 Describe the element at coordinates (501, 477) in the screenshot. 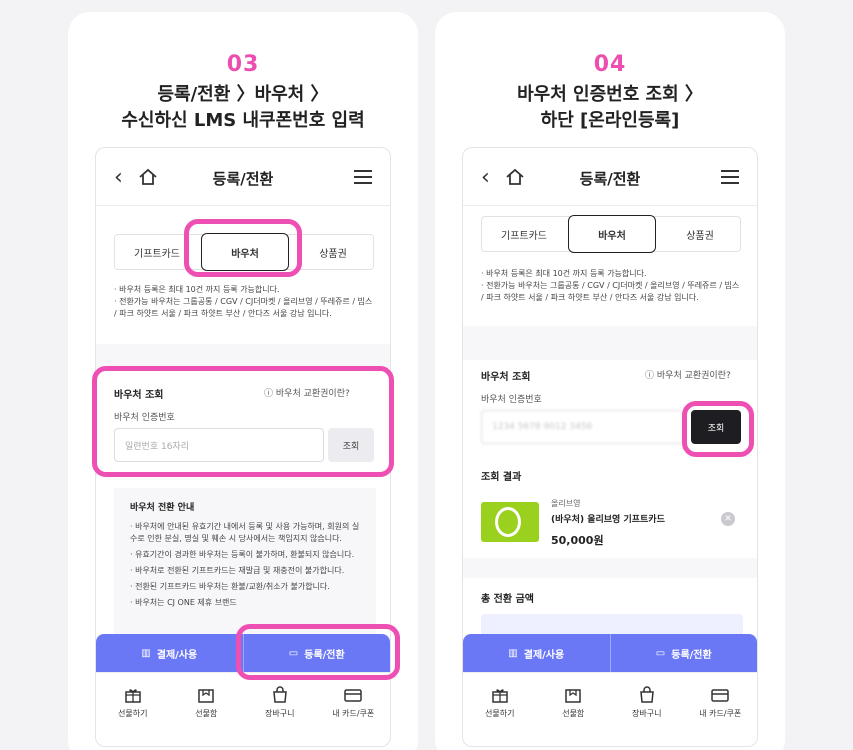

I see `result-title: 조회 결과` at that location.